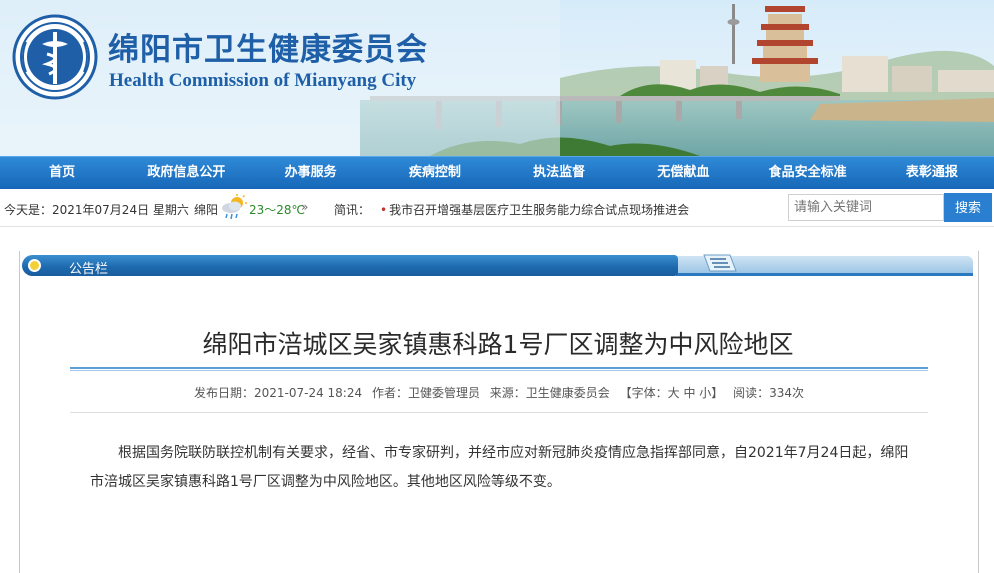 The image size is (994, 573). I want to click on news-ticker-item: • 我市召开增强基层医疗卫生服务能力综合试点现场推进会, so click(534, 209).